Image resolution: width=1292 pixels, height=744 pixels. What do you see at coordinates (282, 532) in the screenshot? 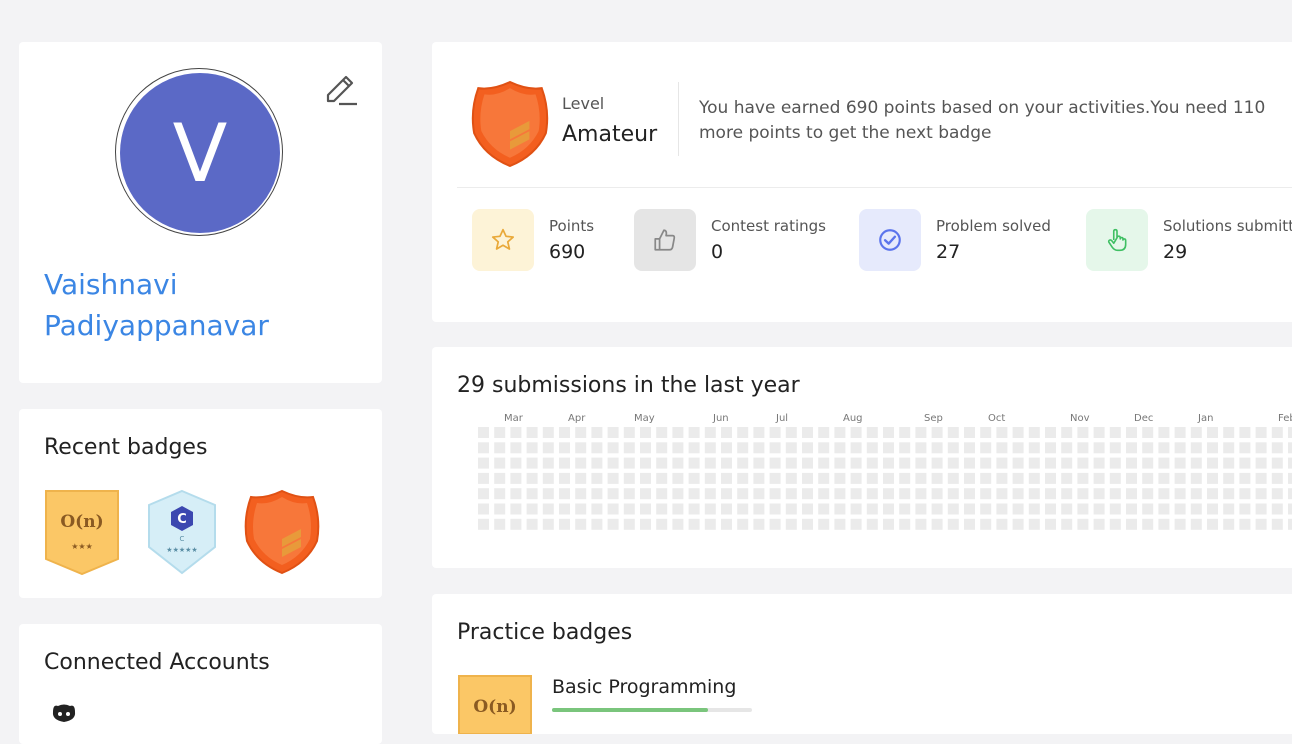
I see `amateur-level-badge` at bounding box center [282, 532].